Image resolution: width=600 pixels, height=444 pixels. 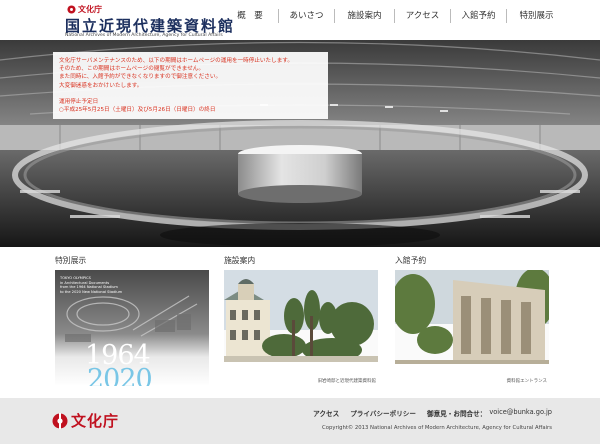 I want to click on section-facilities: 施設案内 旧岩崎邸と近現代建築資料館, so click(x=301, y=321).